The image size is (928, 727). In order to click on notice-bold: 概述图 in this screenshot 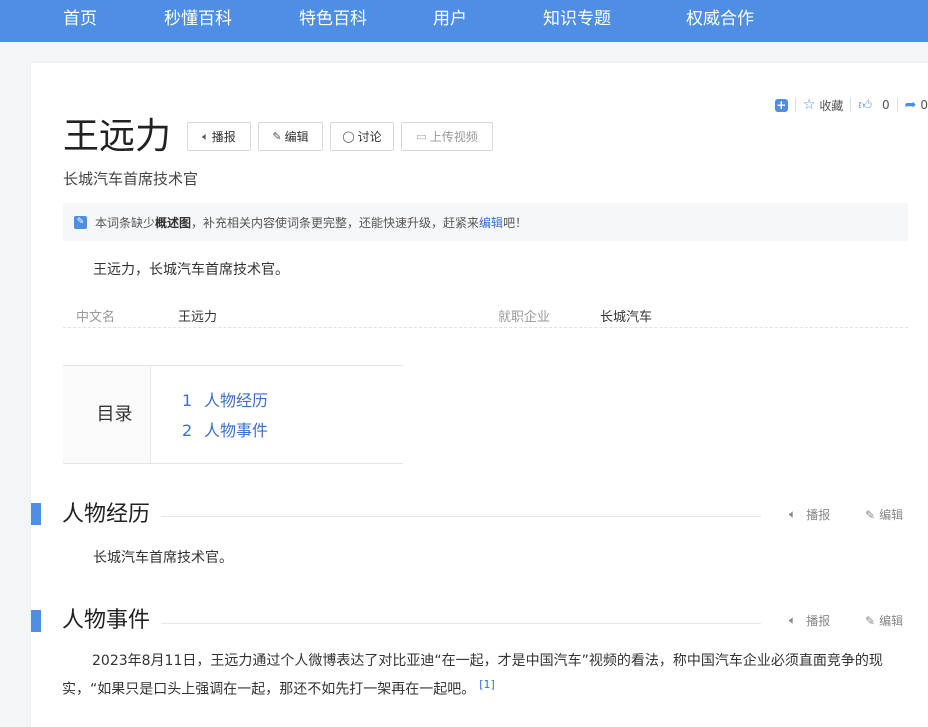, I will do `click(173, 222)`.